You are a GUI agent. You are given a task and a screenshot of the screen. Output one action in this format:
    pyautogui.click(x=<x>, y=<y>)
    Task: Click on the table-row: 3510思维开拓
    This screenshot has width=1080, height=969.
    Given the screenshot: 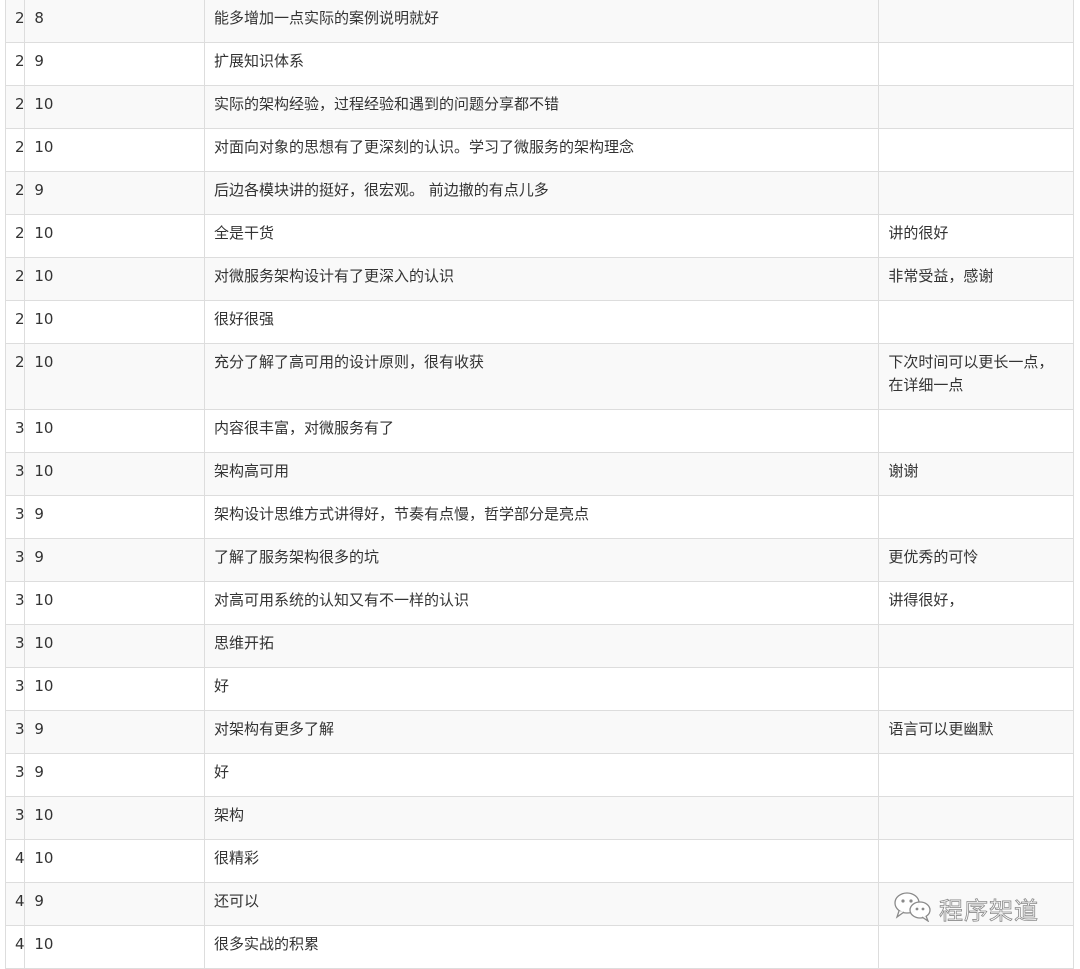 What is the action you would take?
    pyautogui.click(x=539, y=646)
    